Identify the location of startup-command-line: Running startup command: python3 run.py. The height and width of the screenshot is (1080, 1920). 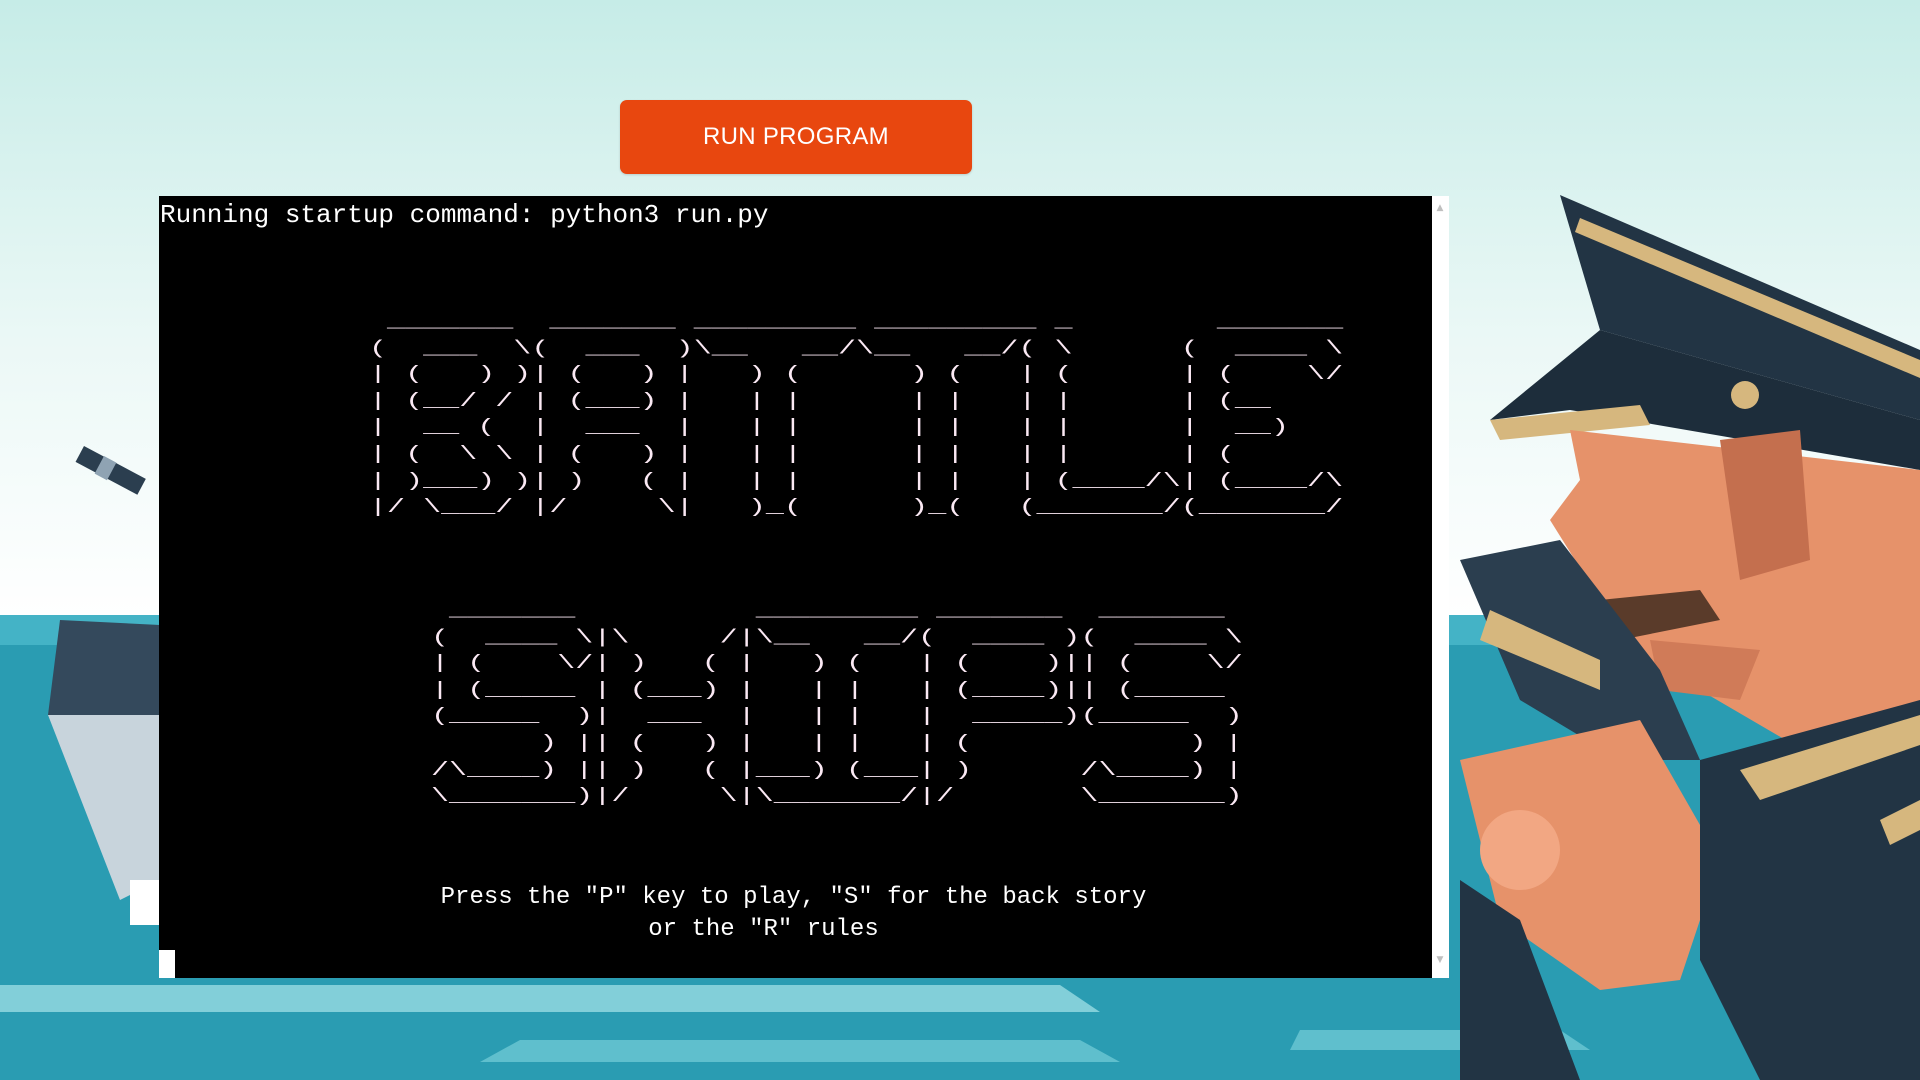
(464, 215).